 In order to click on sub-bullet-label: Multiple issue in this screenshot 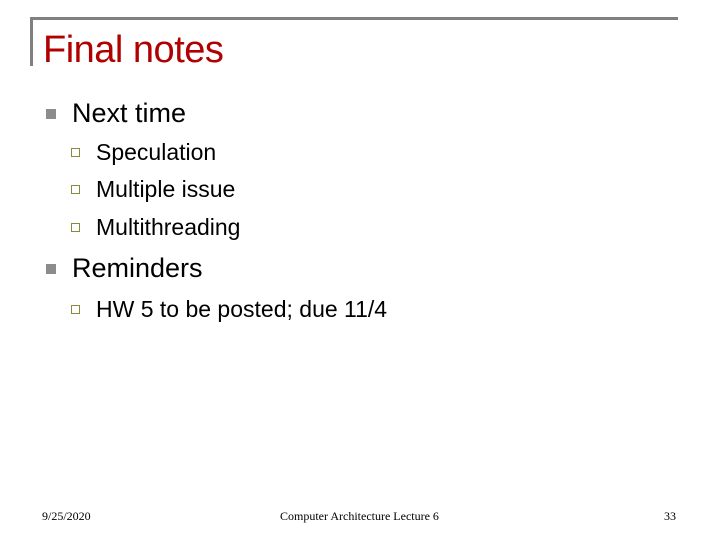, I will do `click(166, 189)`.